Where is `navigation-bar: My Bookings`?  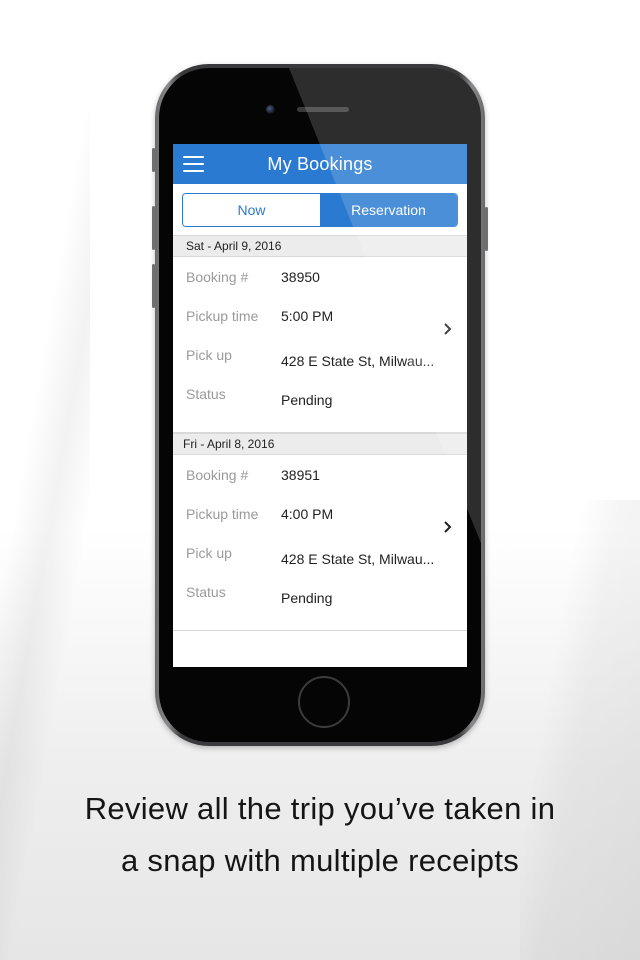
navigation-bar: My Bookings is located at coordinates (320, 164).